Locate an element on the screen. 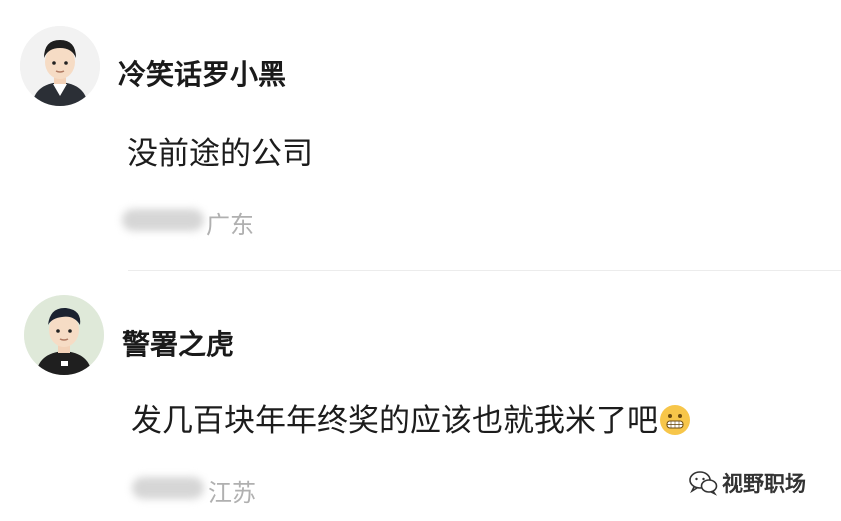 This screenshot has height=521, width=841. watermark-label: 视野职场 is located at coordinates (764, 484).